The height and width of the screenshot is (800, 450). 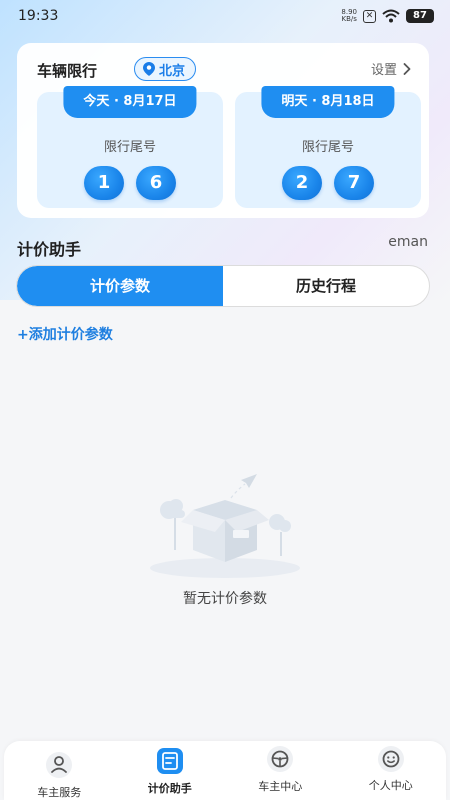 I want to click on tab-owner-center: 车主中心, so click(x=280, y=770).